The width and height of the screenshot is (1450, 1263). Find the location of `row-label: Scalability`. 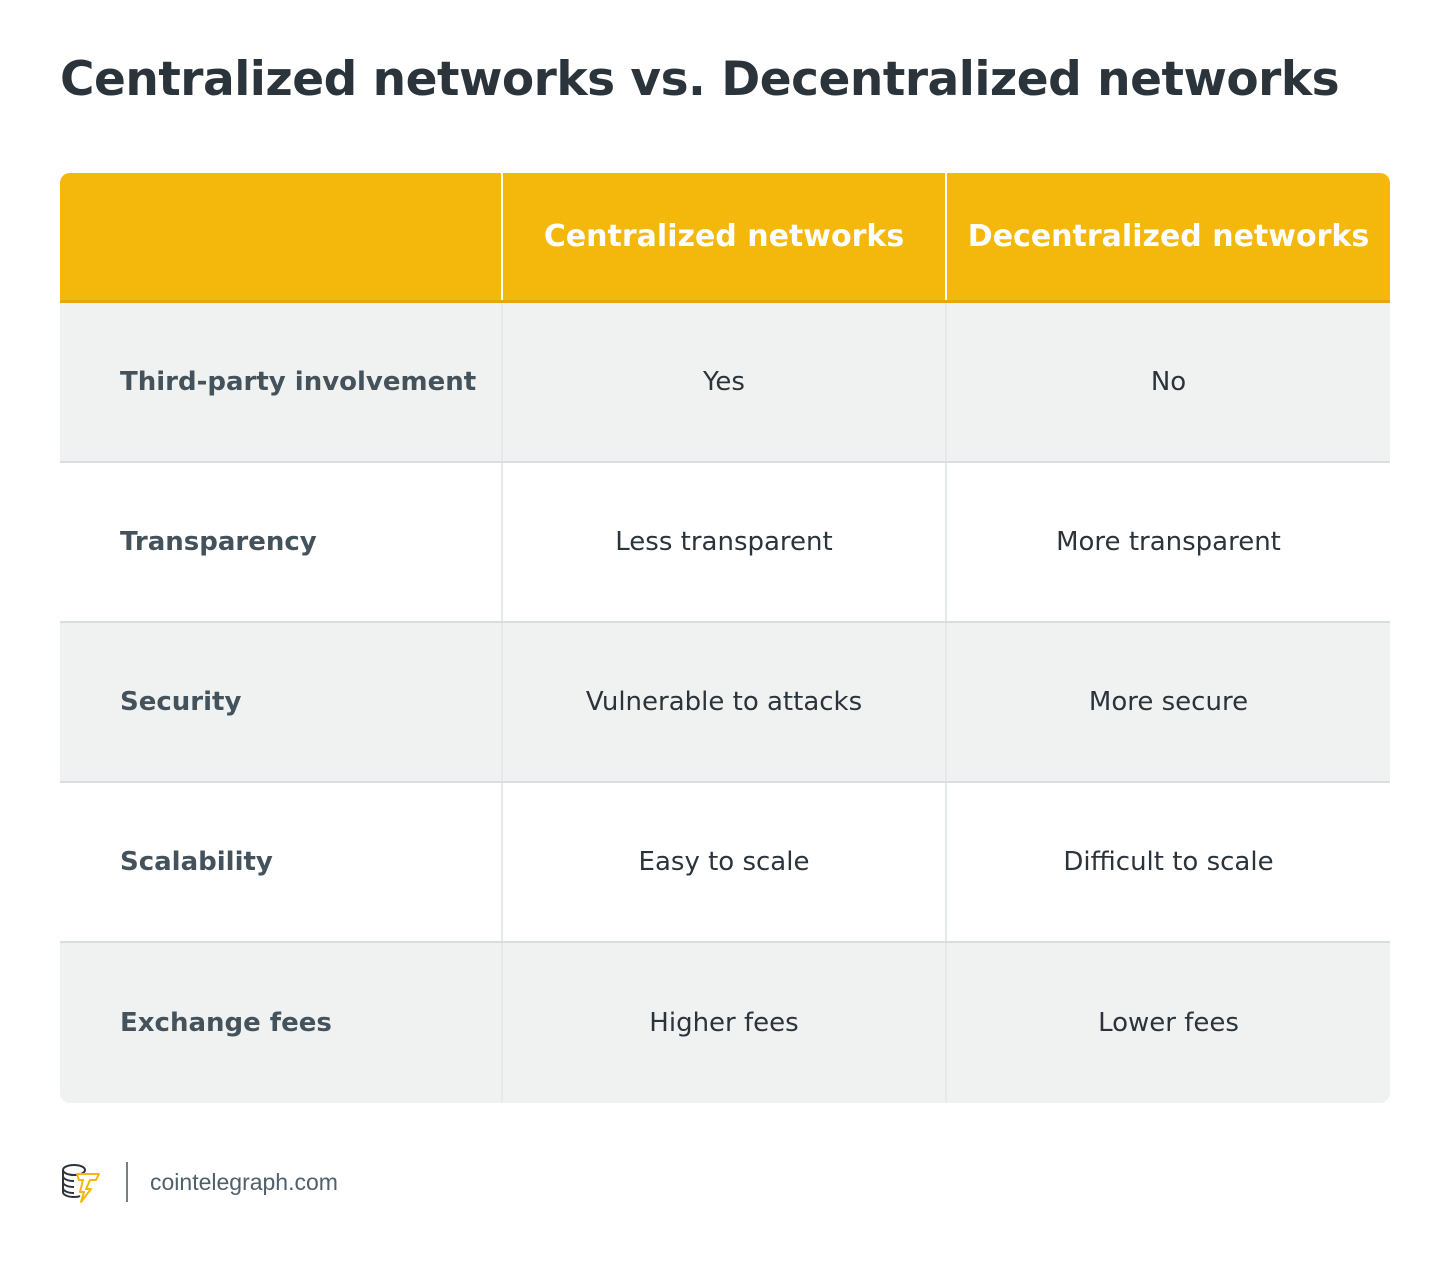

row-label: Scalability is located at coordinates (281, 862).